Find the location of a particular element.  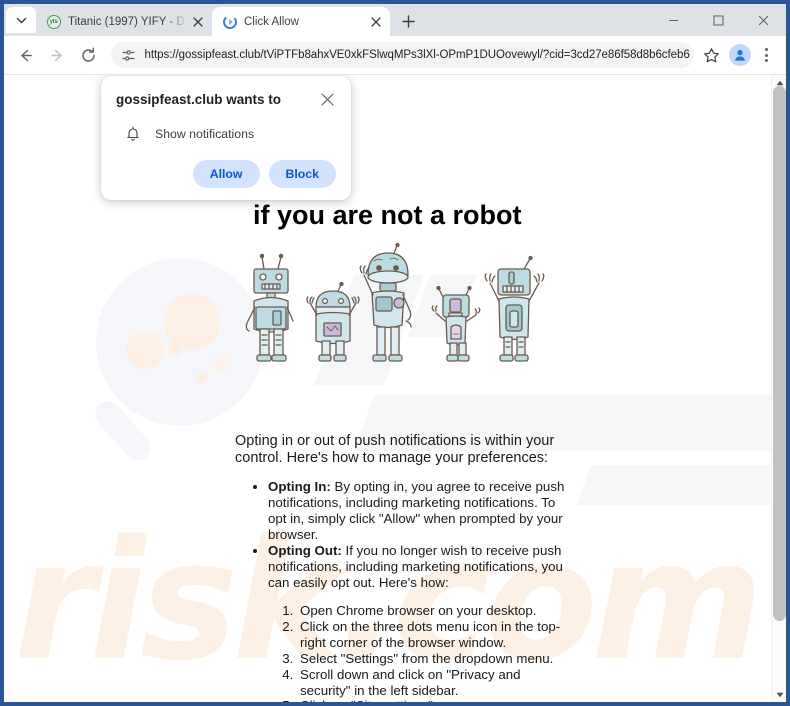

window-controls is located at coordinates (718, 20).